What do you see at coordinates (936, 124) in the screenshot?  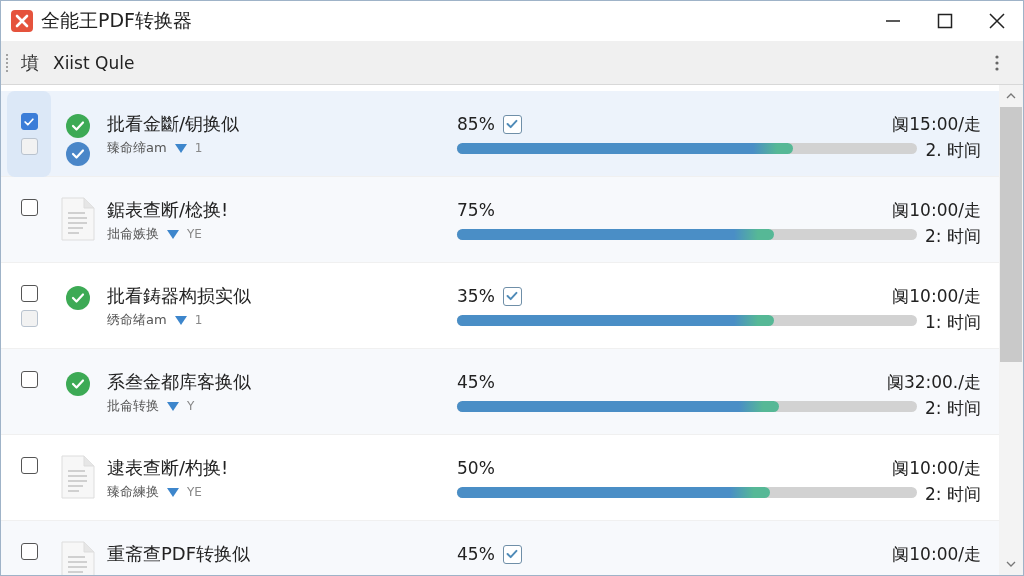 I see `elapsed-time: 阒15:00/走` at bounding box center [936, 124].